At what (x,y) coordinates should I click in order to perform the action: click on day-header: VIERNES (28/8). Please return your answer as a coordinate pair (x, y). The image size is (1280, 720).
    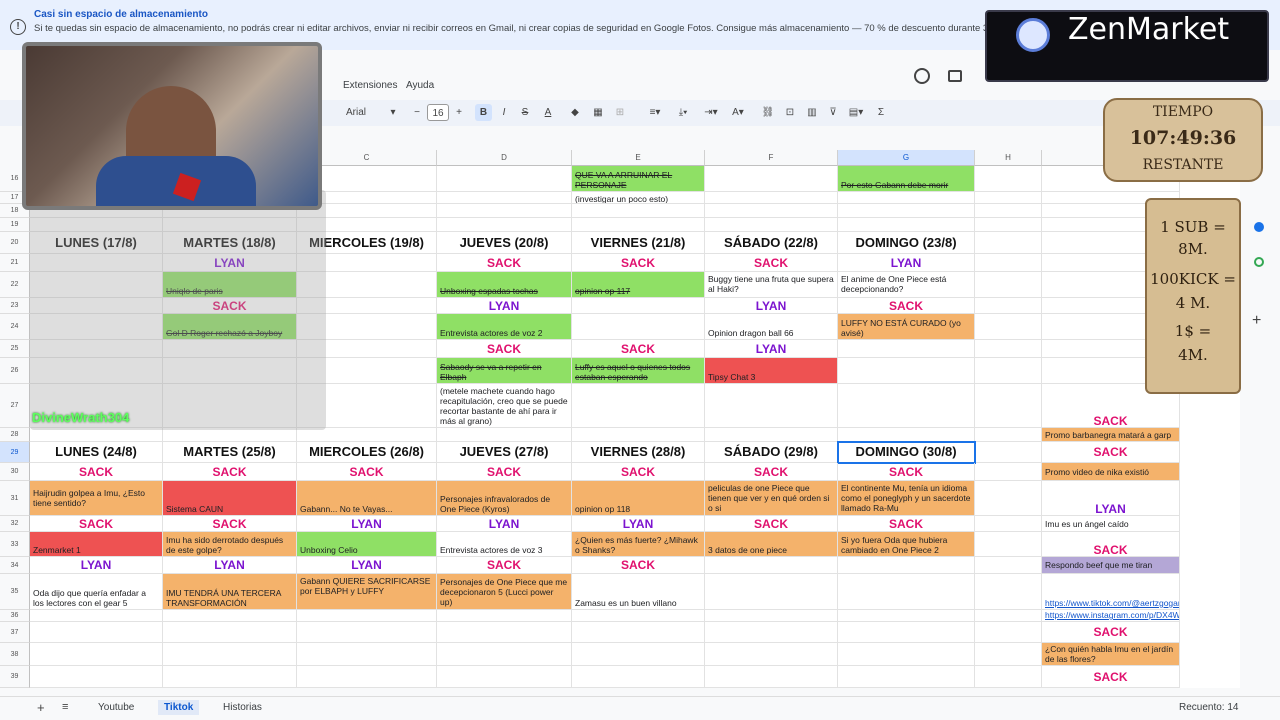
    Looking at the image, I should click on (638, 452).